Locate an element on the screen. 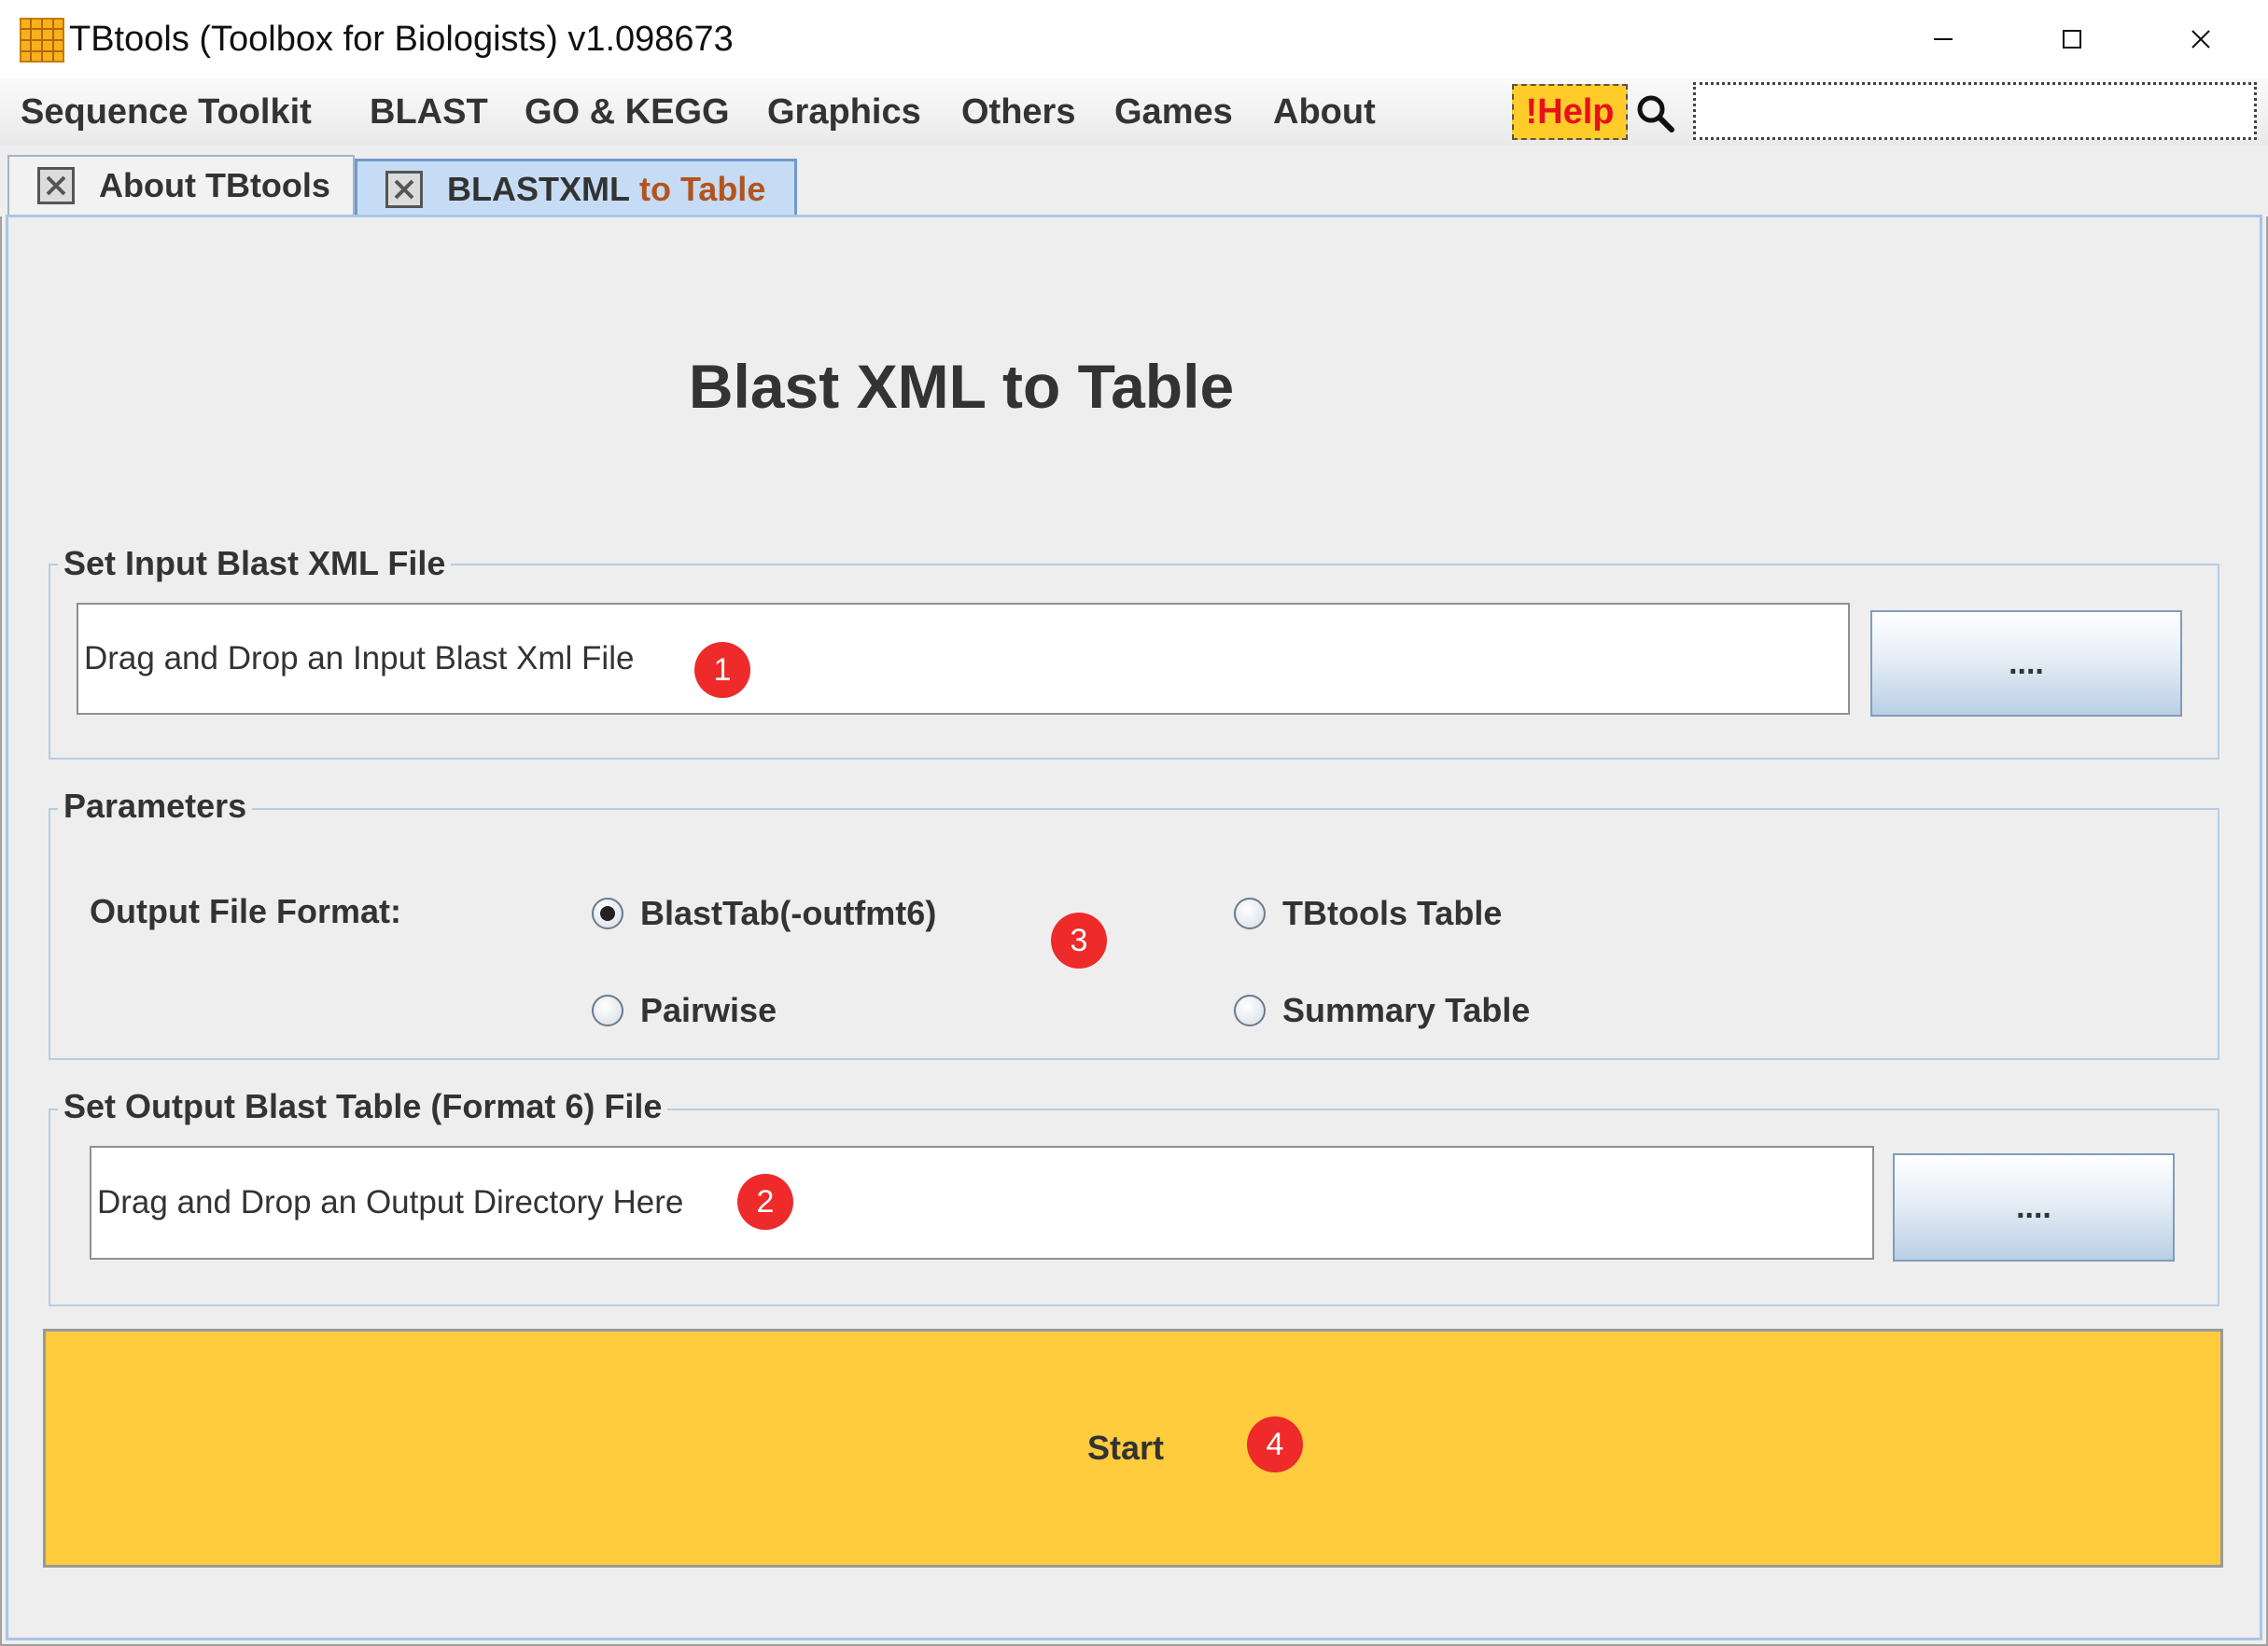 The height and width of the screenshot is (1646, 2268). menu-go-kegg: GO & KEGG is located at coordinates (627, 112).